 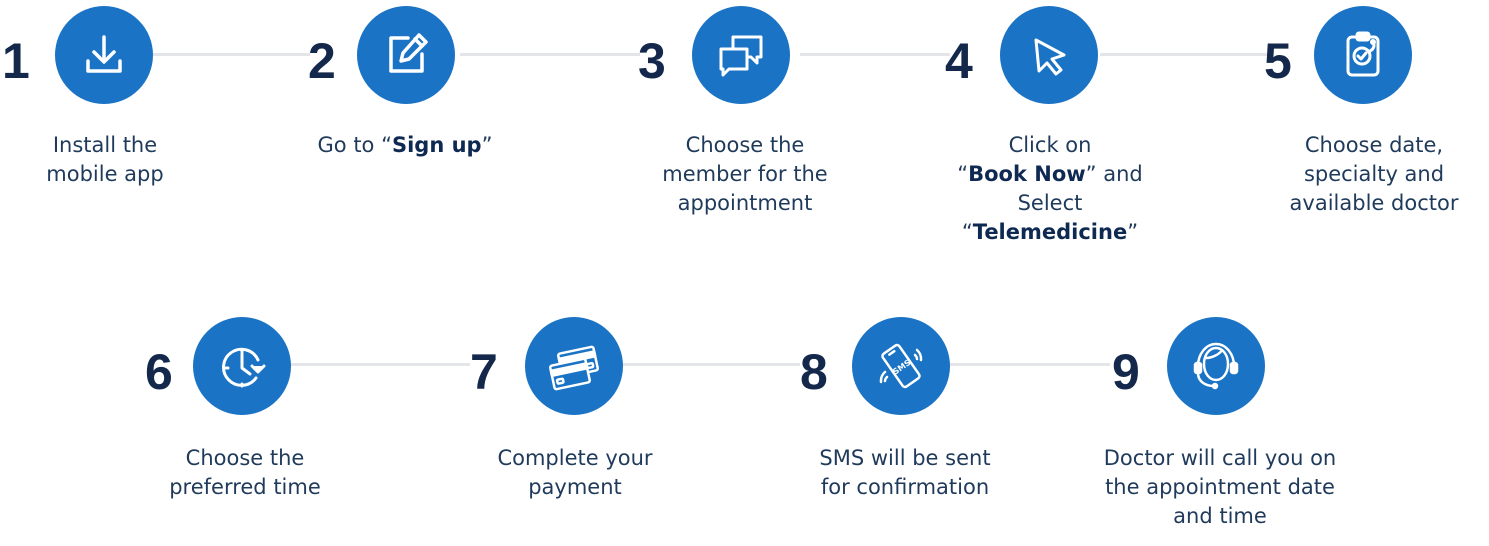 I want to click on step-3-caption: Choose the member for the appointment, so click(x=745, y=174).